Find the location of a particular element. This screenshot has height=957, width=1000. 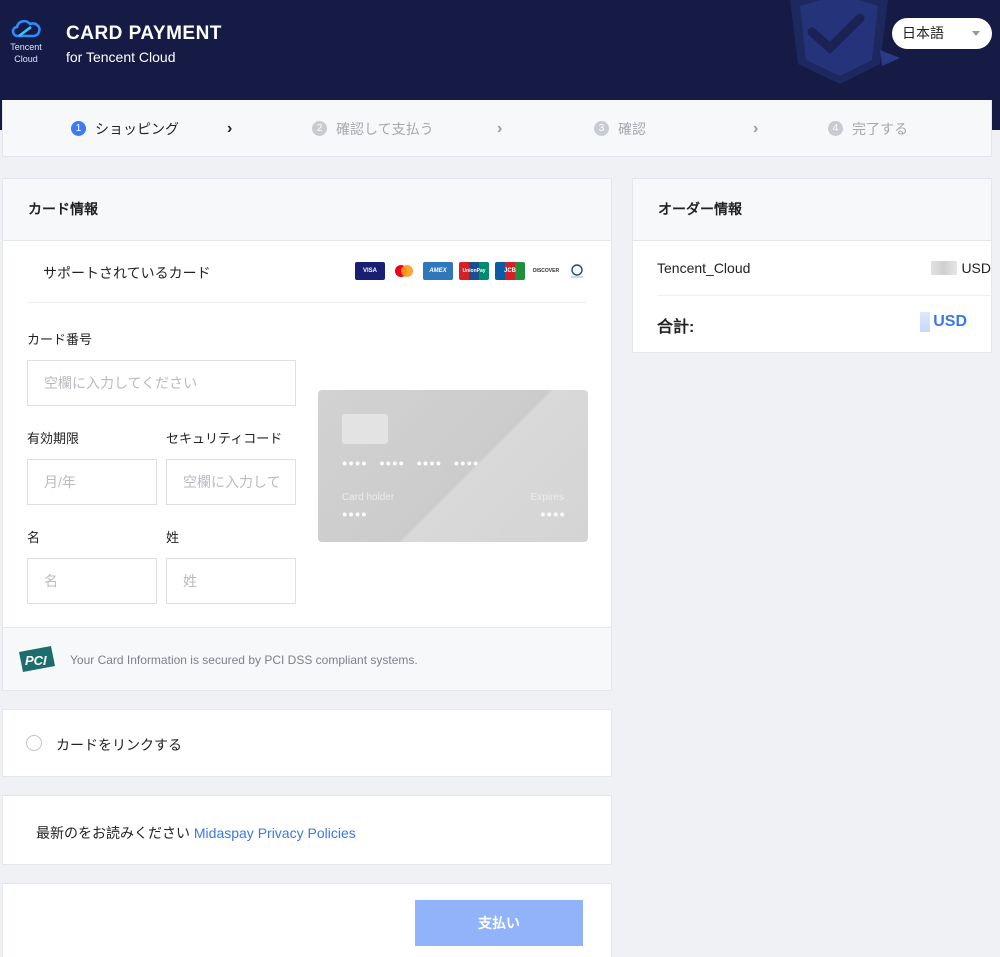

step-confirm: 3 確認 is located at coordinates (620, 128).